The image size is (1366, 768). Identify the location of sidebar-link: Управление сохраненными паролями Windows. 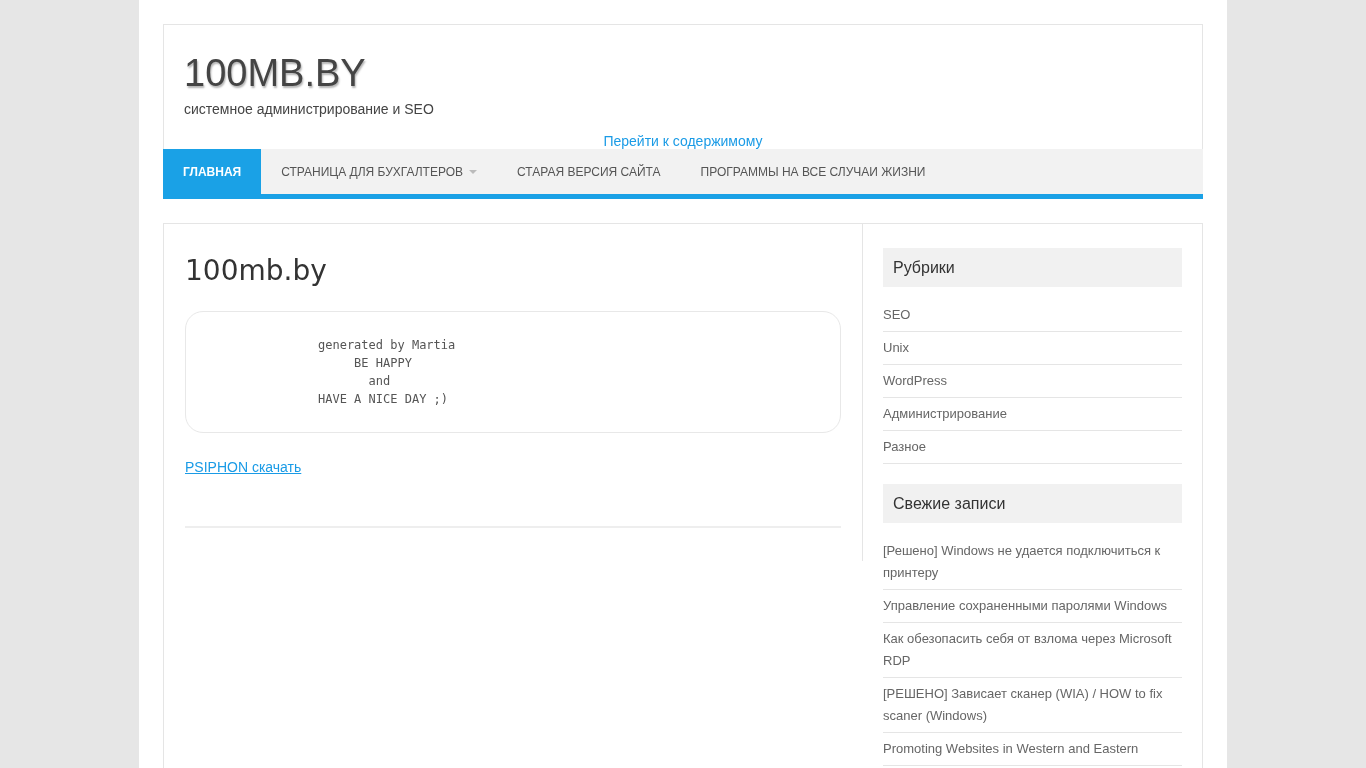
(1032, 606).